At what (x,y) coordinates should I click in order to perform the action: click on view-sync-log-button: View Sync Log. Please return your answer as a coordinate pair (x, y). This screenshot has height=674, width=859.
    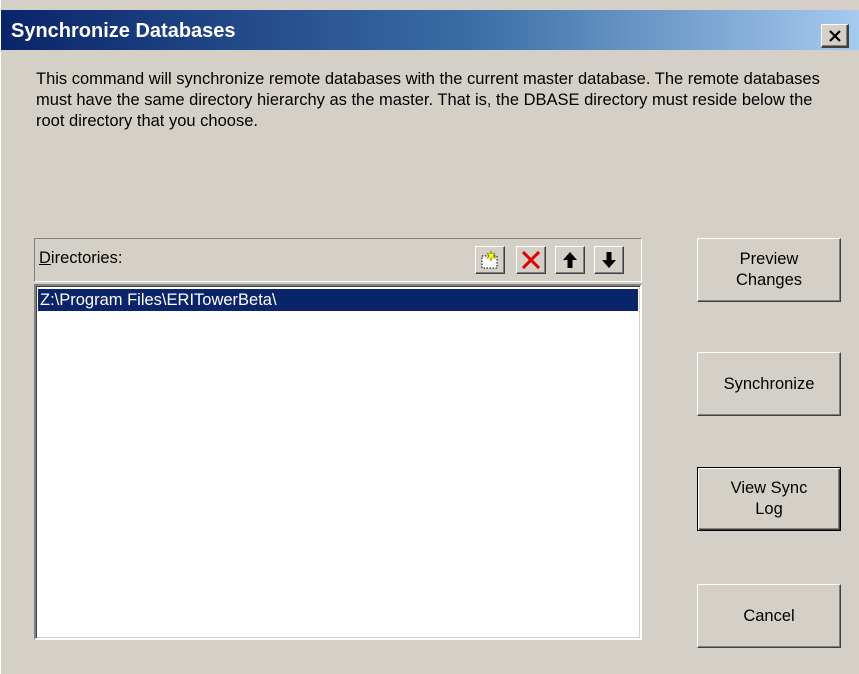
    Looking at the image, I should click on (769, 499).